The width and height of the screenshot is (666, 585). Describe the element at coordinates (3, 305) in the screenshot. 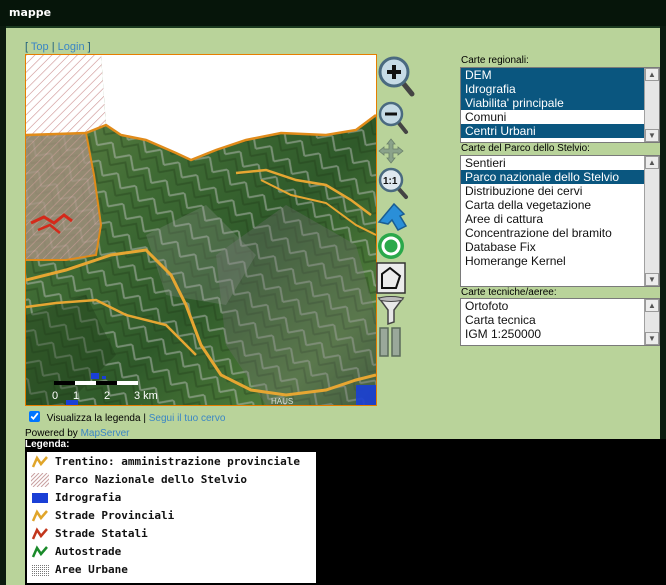

I see `left-frame-edge` at that location.